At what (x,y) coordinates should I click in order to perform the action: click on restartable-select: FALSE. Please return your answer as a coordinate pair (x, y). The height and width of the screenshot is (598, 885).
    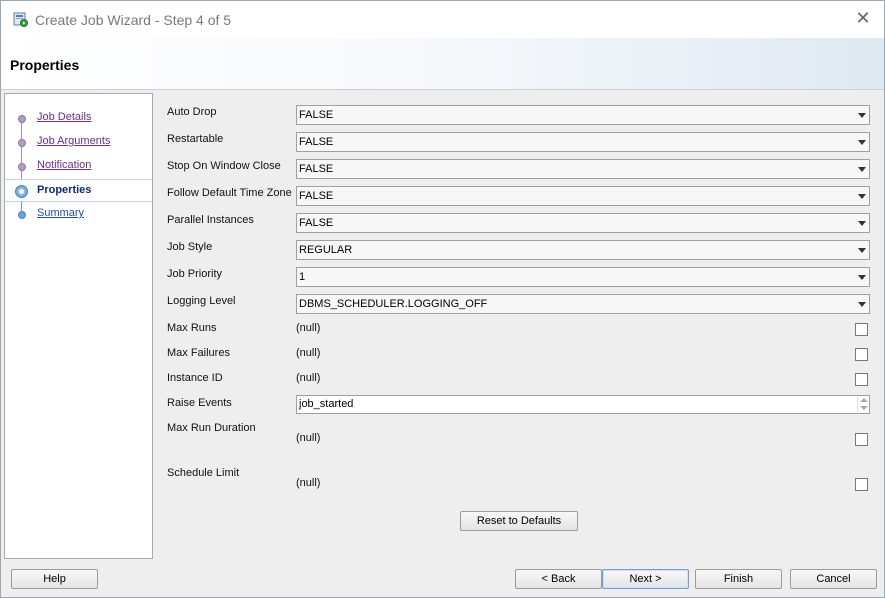
    Looking at the image, I should click on (583, 142).